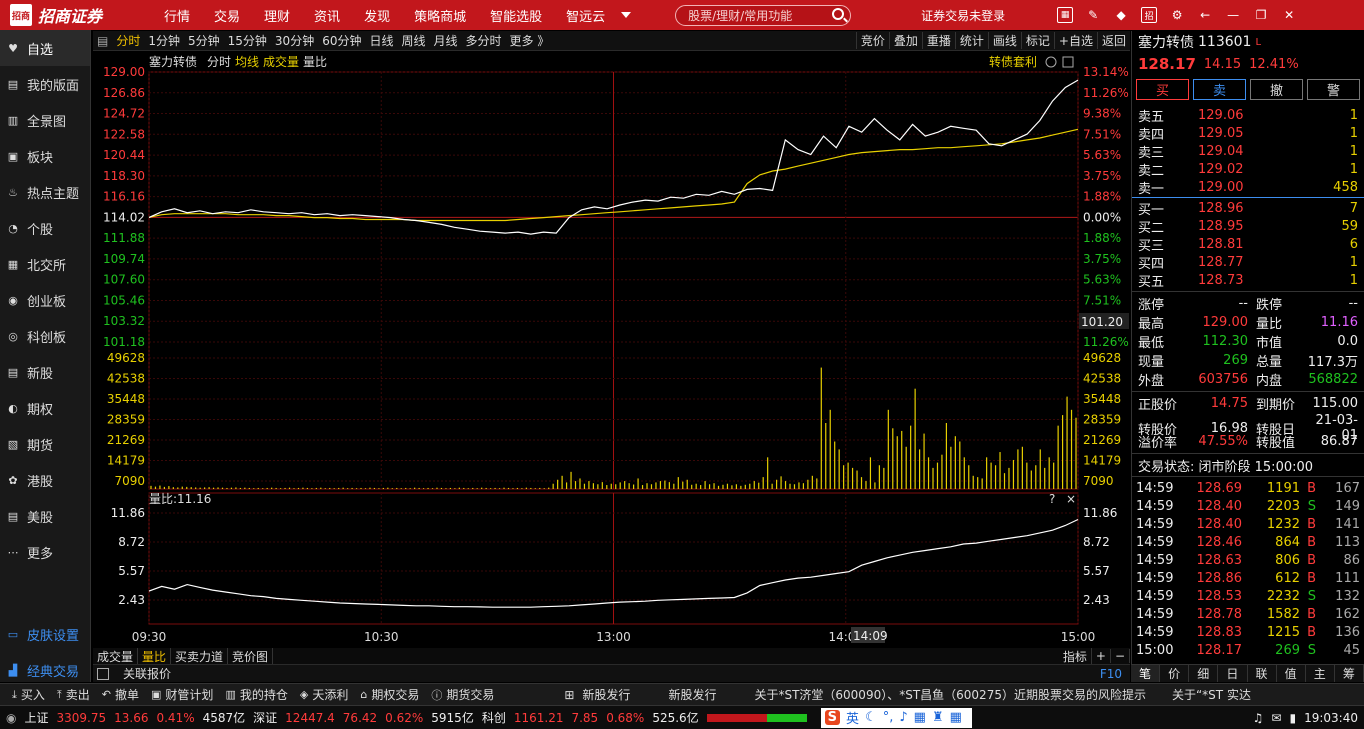 This screenshot has height=729, width=1364. Describe the element at coordinates (838, 13) in the screenshot. I see `search-icon` at that location.